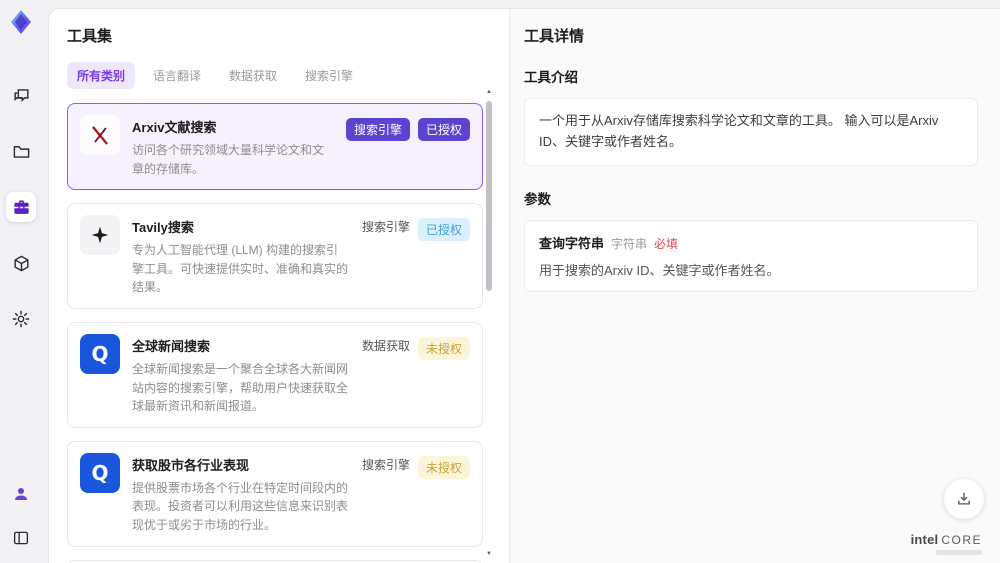  What do you see at coordinates (21, 494) in the screenshot?
I see `account-icon` at bounding box center [21, 494].